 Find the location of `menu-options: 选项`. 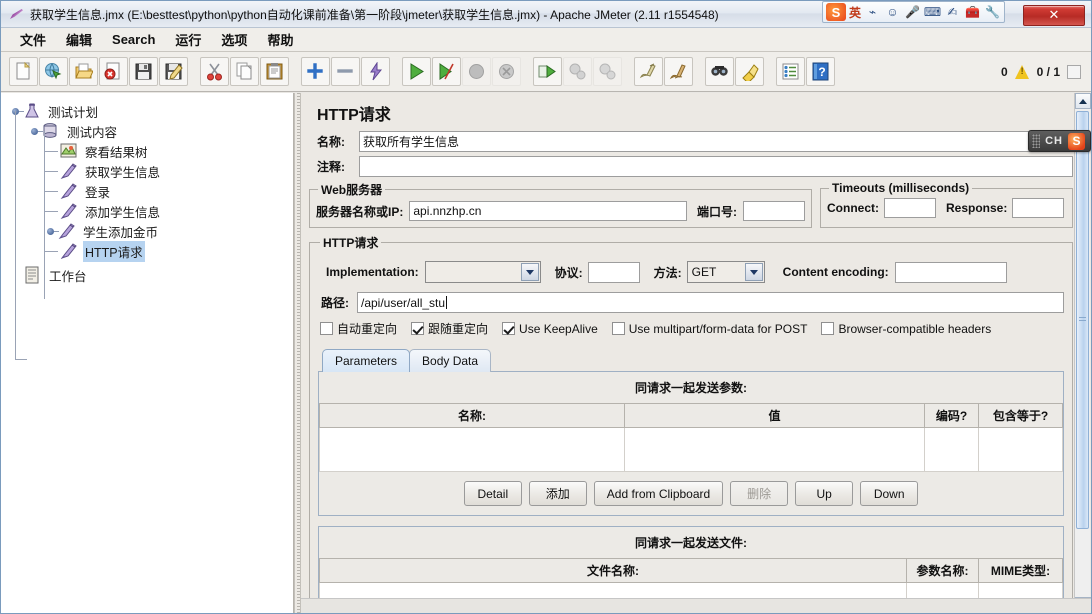

menu-options: 选项 is located at coordinates (234, 39).